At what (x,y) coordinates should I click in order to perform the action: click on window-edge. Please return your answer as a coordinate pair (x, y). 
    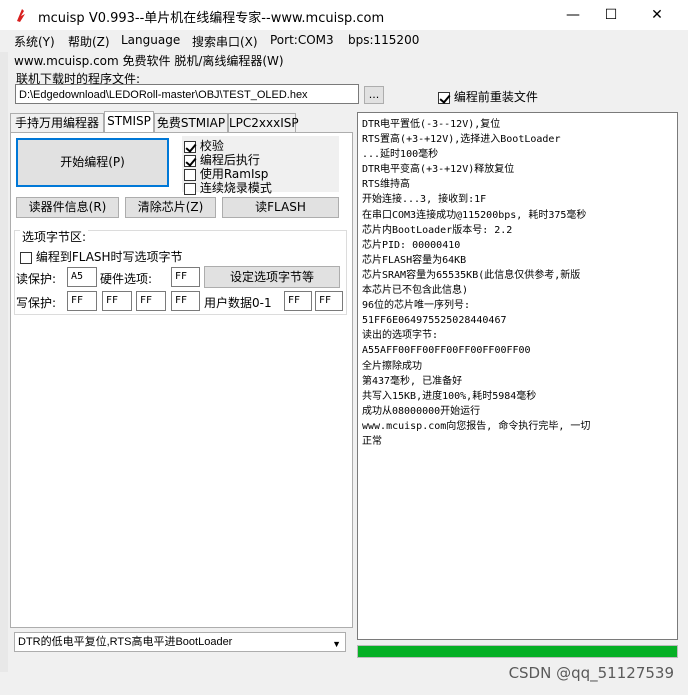
    Looking at the image, I should click on (4, 362).